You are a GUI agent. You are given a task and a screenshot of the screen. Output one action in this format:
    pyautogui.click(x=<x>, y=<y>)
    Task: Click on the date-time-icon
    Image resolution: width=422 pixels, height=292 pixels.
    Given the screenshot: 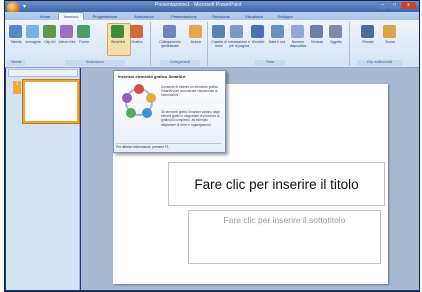 What is the action you would take?
    pyautogui.click(x=277, y=31)
    